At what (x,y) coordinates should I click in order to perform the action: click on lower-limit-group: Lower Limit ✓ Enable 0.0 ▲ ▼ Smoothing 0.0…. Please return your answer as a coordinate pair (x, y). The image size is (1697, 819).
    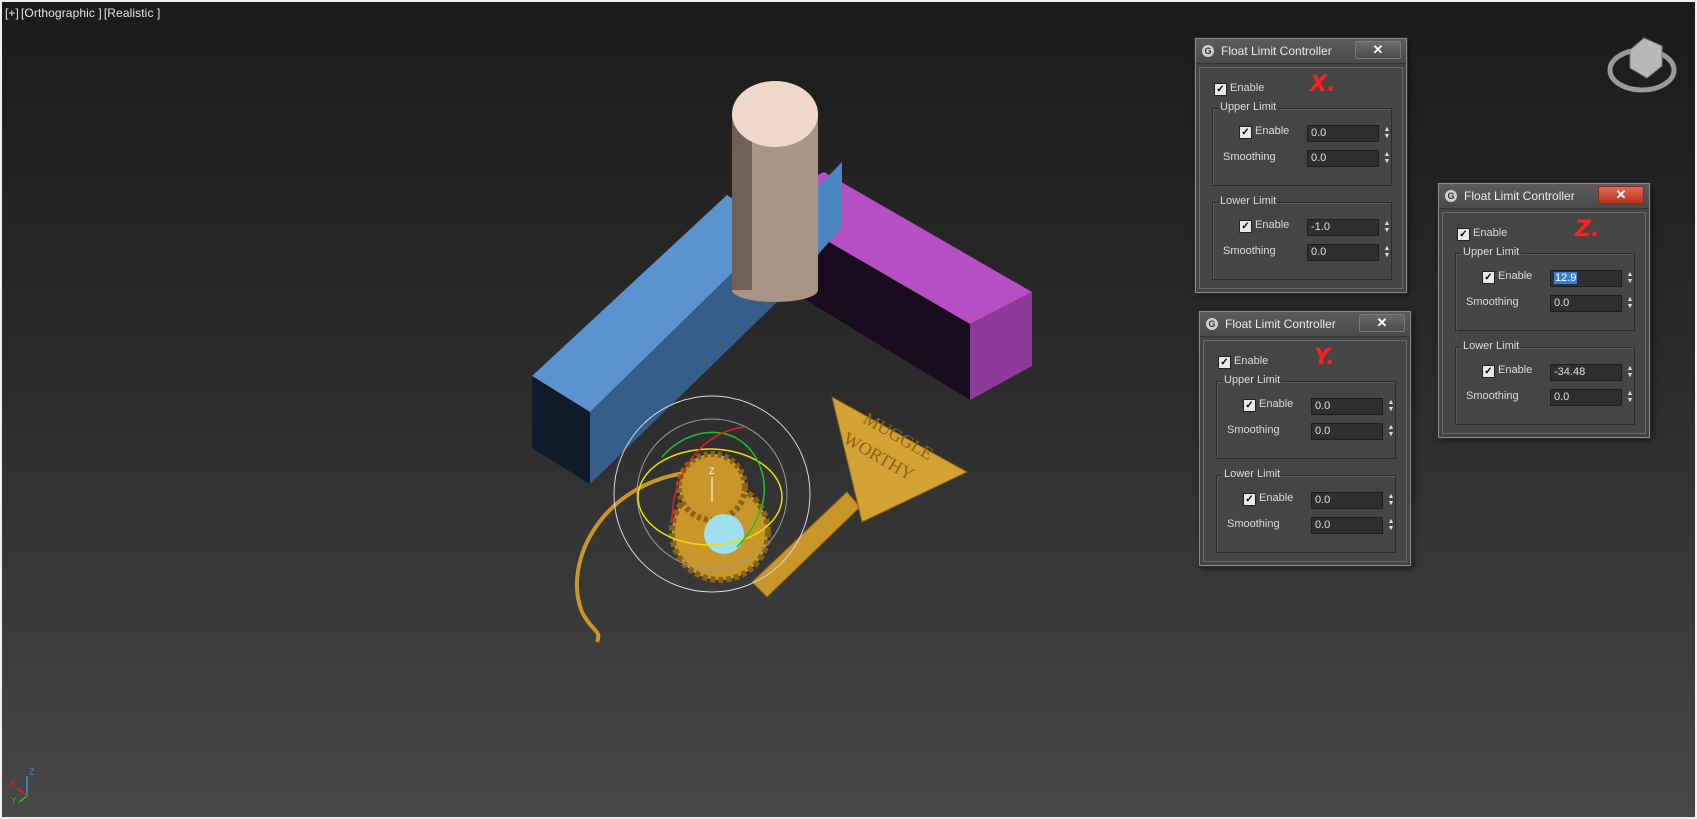
    Looking at the image, I should click on (1306, 510).